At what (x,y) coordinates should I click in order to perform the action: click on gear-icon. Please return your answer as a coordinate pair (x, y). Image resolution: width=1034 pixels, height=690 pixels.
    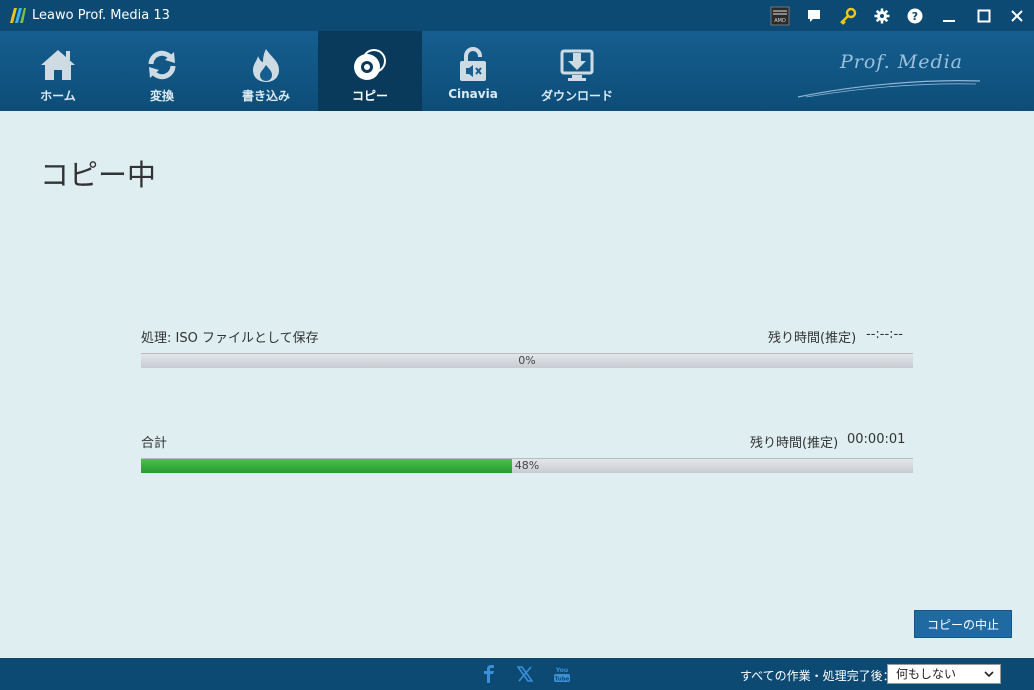
    Looking at the image, I should click on (882, 16).